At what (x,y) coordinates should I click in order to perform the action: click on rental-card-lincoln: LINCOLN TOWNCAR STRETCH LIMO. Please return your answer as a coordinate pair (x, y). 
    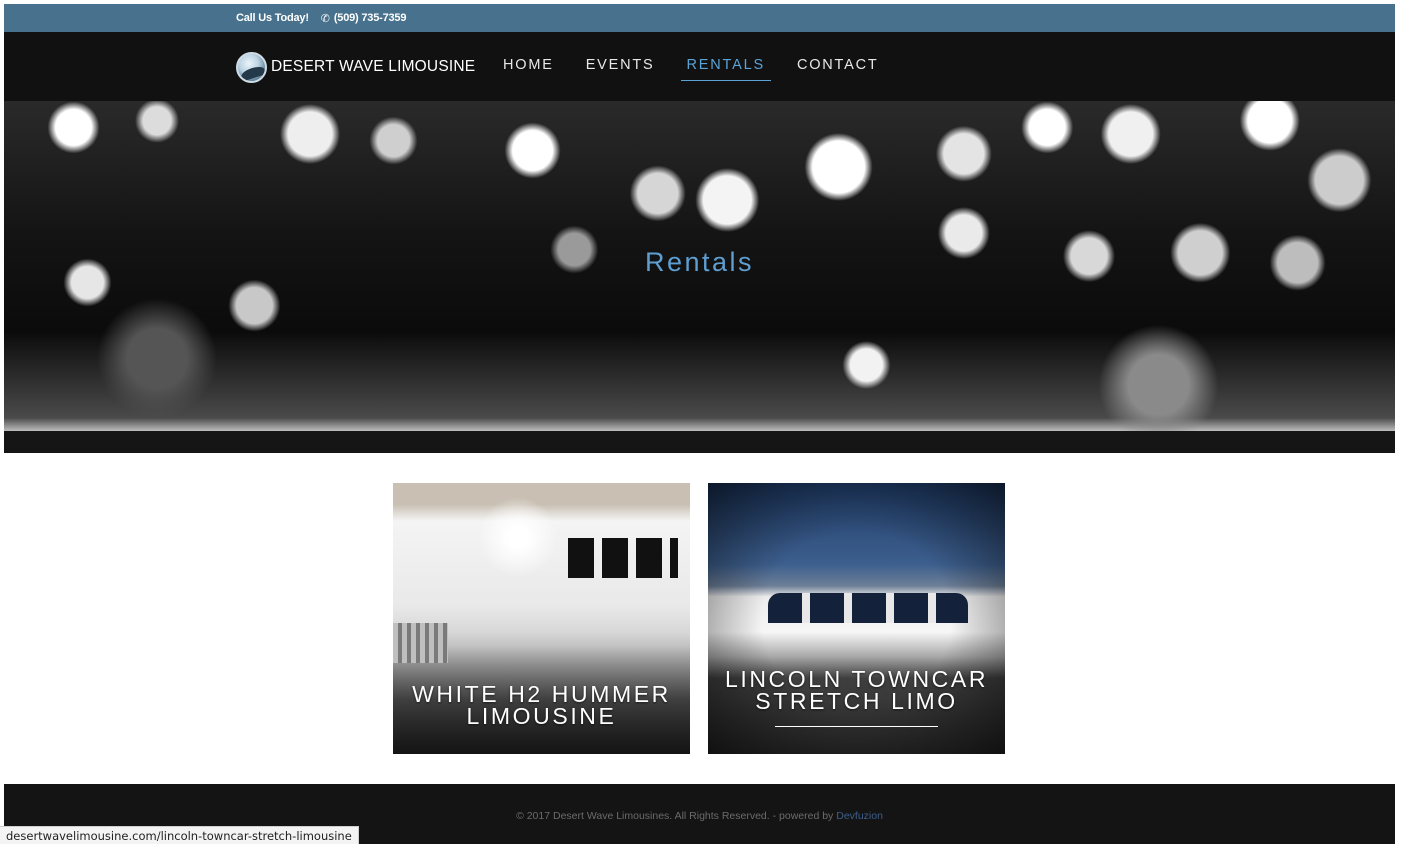
    Looking at the image, I should click on (856, 618).